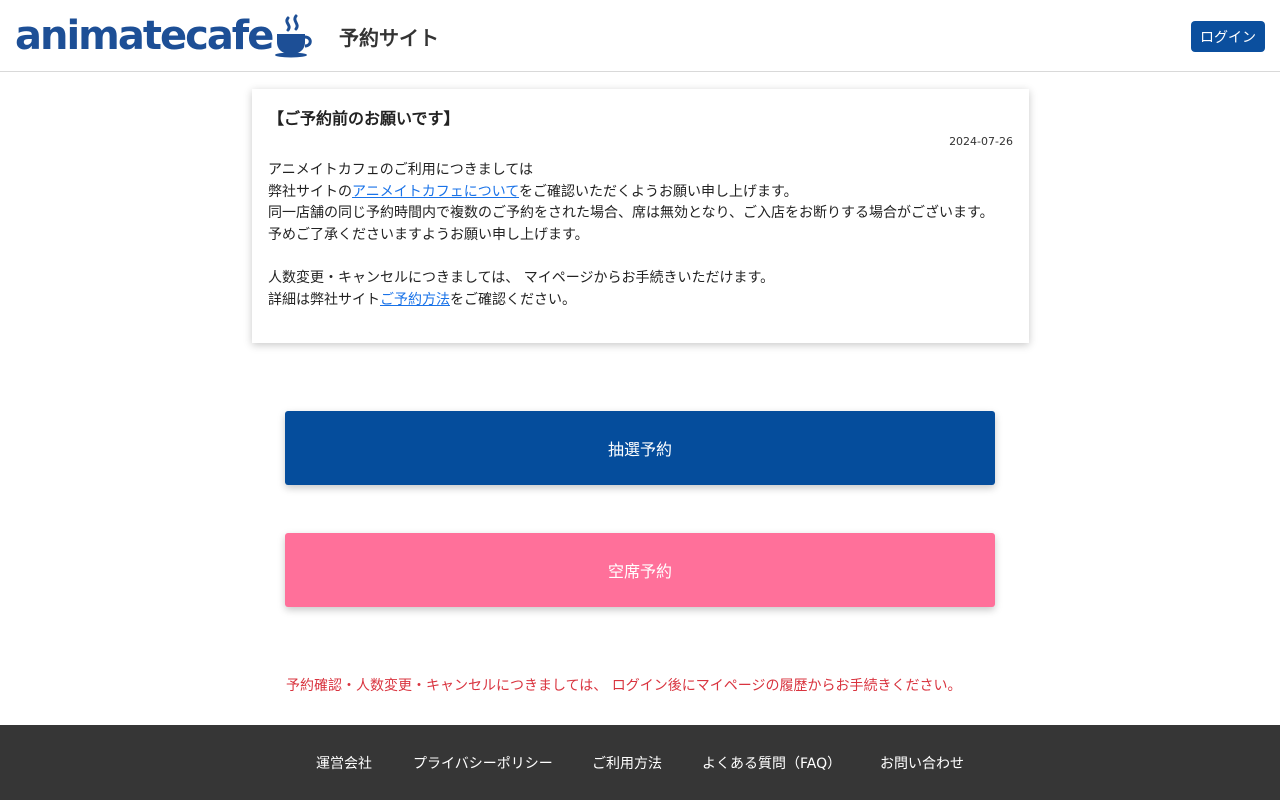  I want to click on animatecafe-logo: animatecafe, so click(164, 36).